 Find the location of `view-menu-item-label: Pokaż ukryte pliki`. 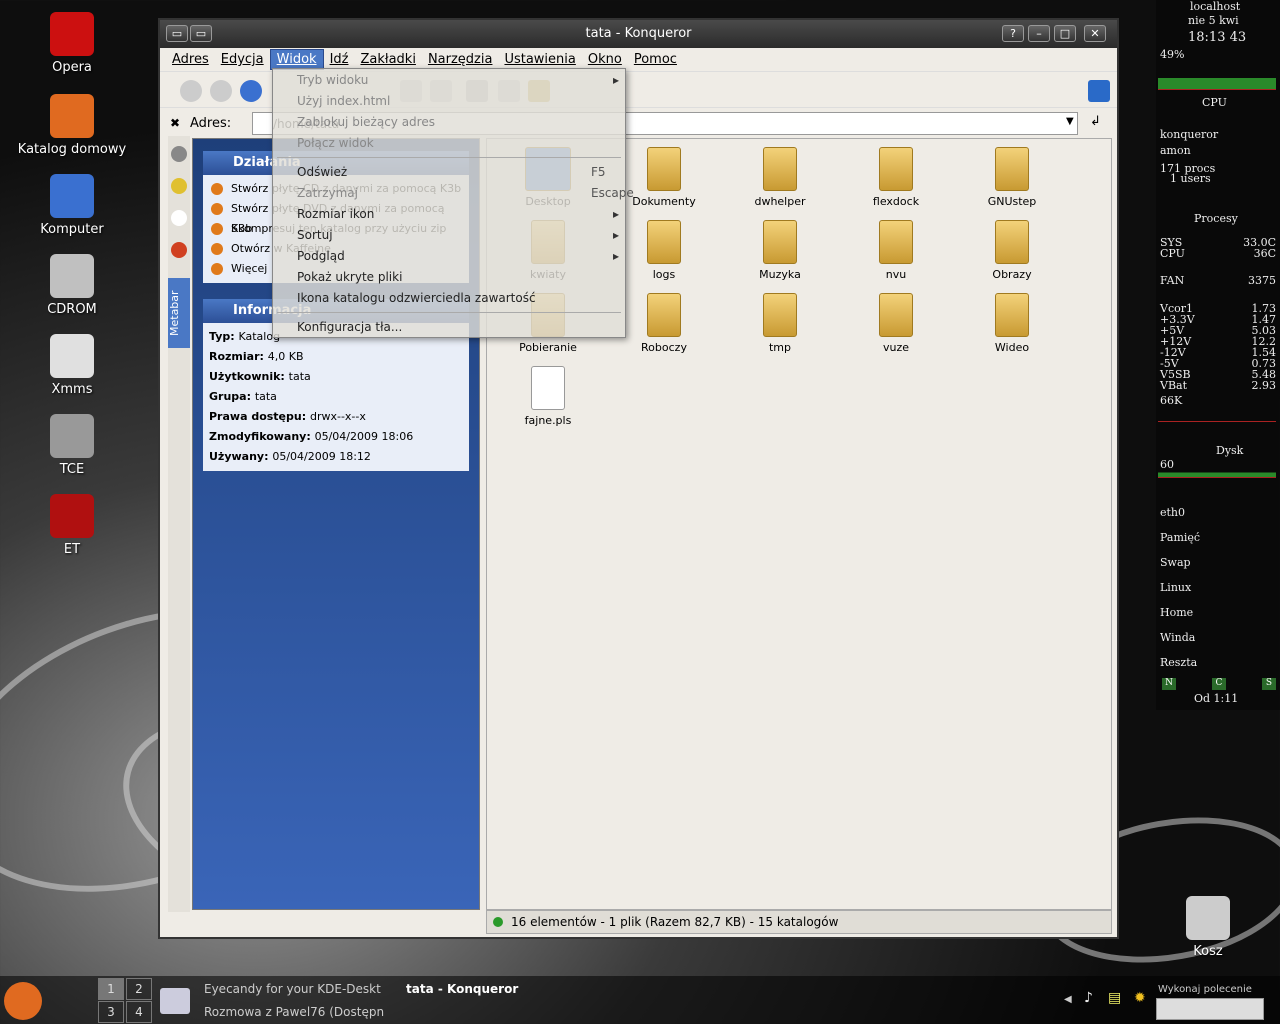

view-menu-item-label: Pokaż ukryte pliki is located at coordinates (350, 277).